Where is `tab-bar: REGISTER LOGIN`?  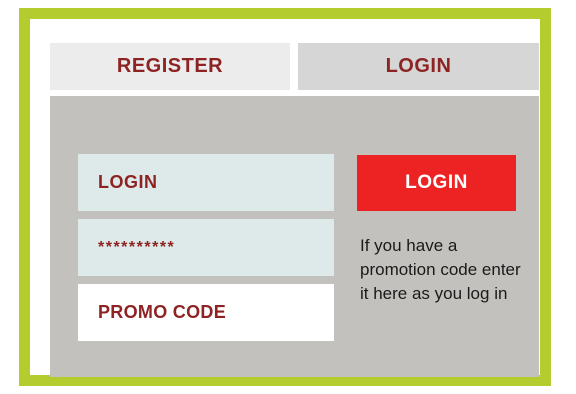
tab-bar: REGISTER LOGIN is located at coordinates (294, 66).